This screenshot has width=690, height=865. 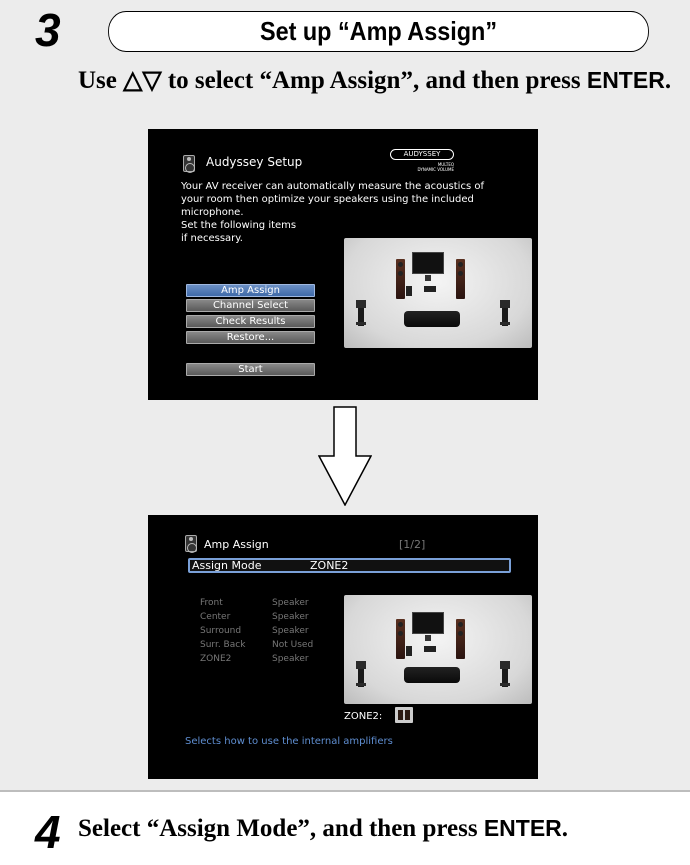 What do you see at coordinates (221, 631) in the screenshot?
I see `row-name: Surround` at bounding box center [221, 631].